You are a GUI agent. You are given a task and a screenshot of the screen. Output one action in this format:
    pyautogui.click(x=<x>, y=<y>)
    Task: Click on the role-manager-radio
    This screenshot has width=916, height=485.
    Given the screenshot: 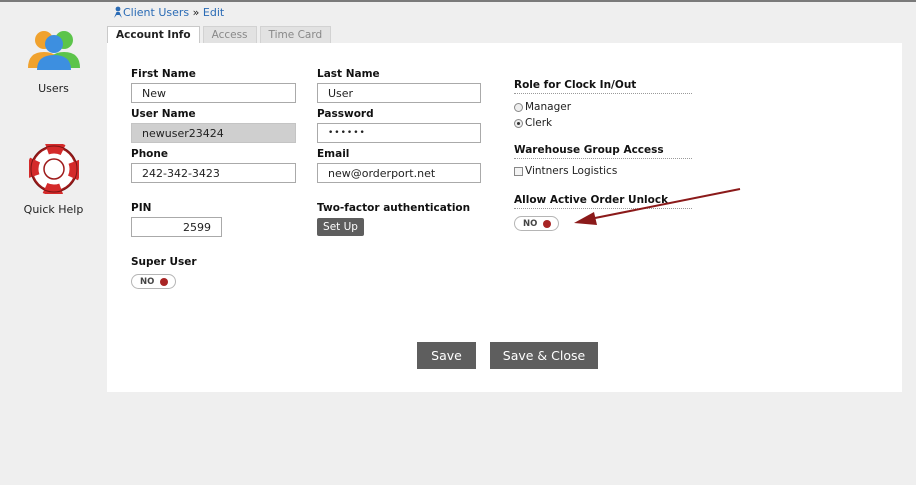 What is the action you would take?
    pyautogui.click(x=518, y=107)
    